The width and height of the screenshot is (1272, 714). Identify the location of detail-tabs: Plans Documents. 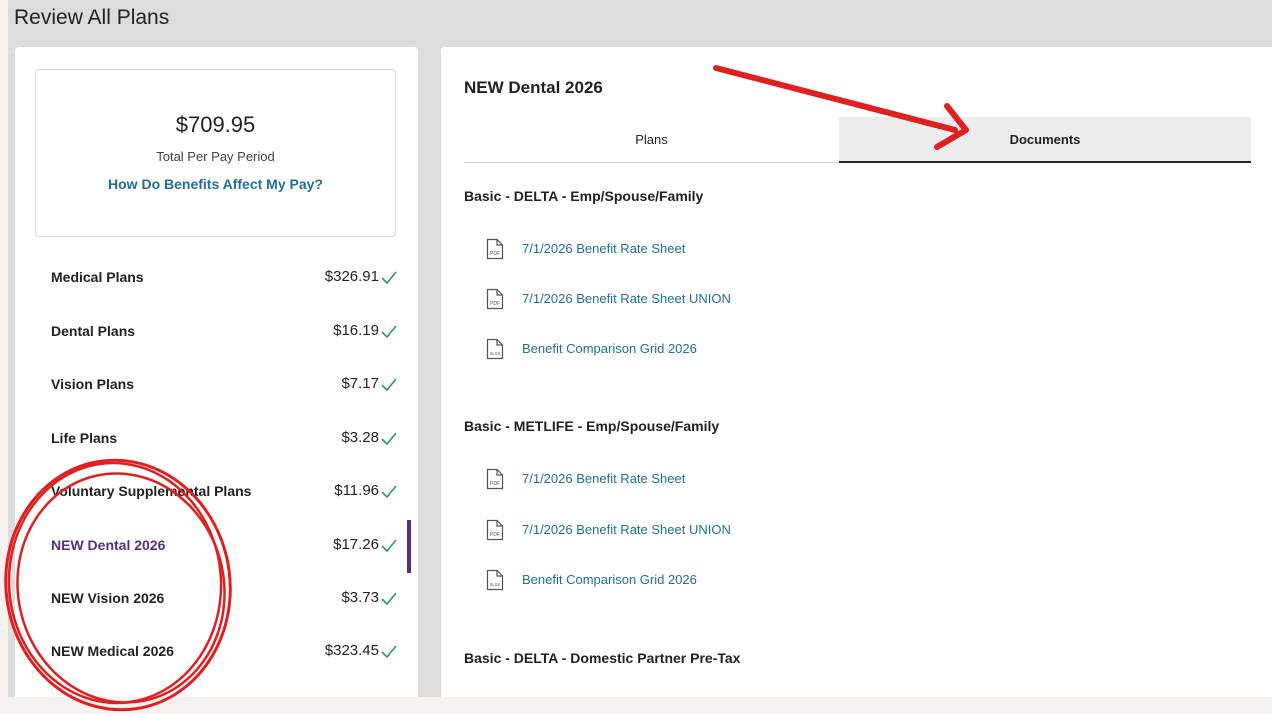
(857, 140).